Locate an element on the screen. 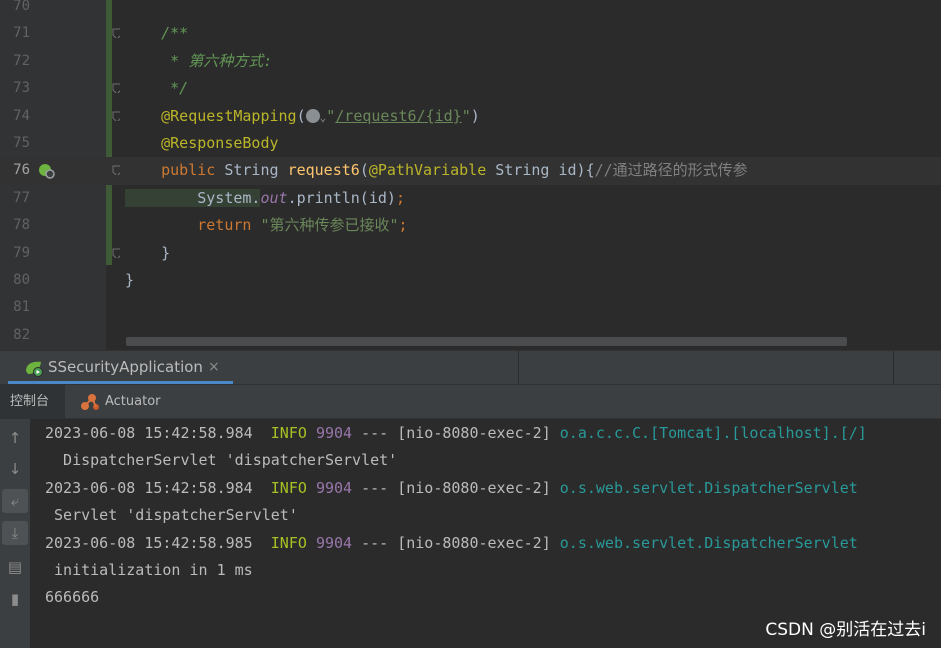 The width and height of the screenshot is (941, 648). code-text: System.out.println(id); is located at coordinates (265, 198).